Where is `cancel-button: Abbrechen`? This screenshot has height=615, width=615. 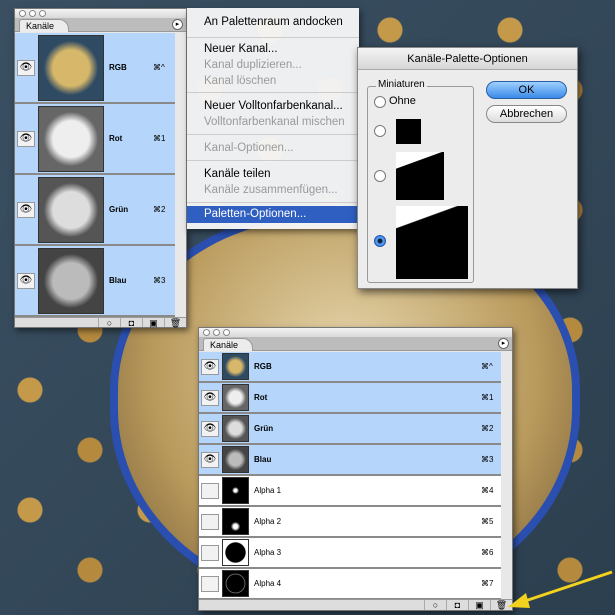
cancel-button: Abbrechen is located at coordinates (526, 114).